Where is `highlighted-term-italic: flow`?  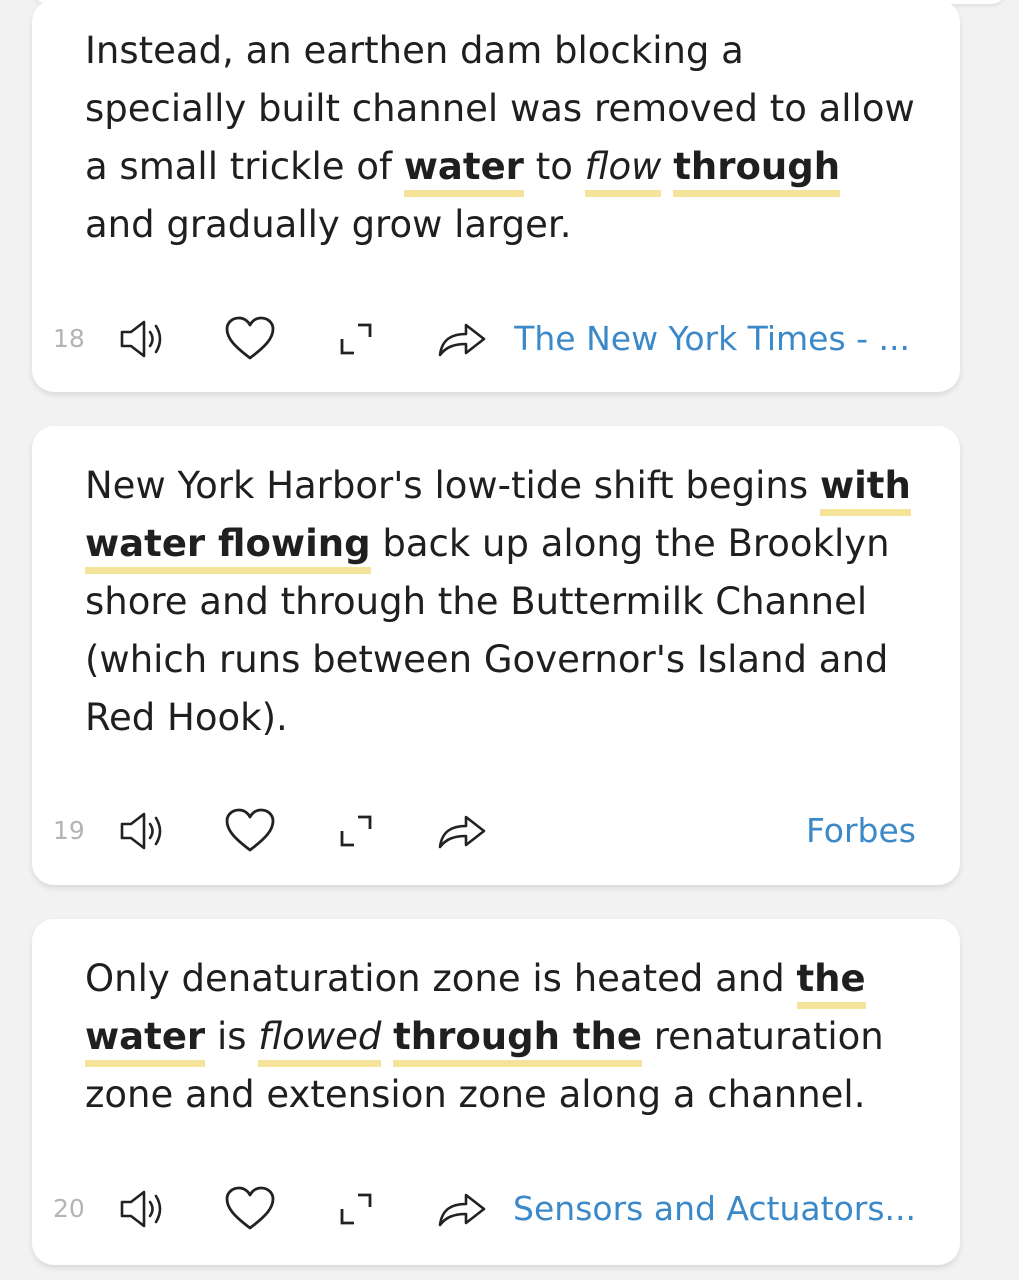 highlighted-term-italic: flow is located at coordinates (623, 171).